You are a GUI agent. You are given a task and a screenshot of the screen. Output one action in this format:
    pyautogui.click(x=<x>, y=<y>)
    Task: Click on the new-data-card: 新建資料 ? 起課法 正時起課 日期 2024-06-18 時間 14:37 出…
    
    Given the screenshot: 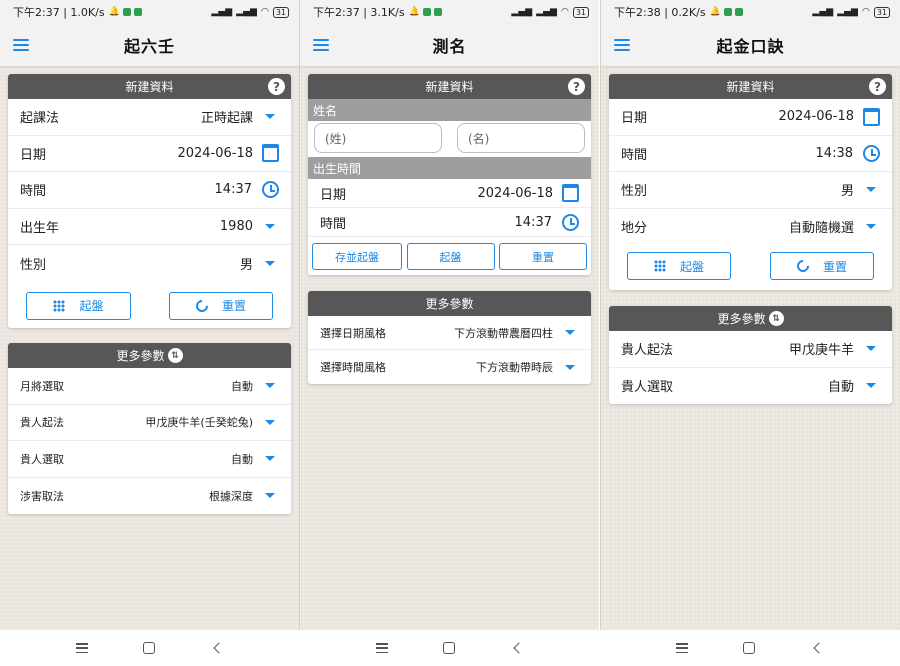 What is the action you would take?
    pyautogui.click(x=149, y=201)
    